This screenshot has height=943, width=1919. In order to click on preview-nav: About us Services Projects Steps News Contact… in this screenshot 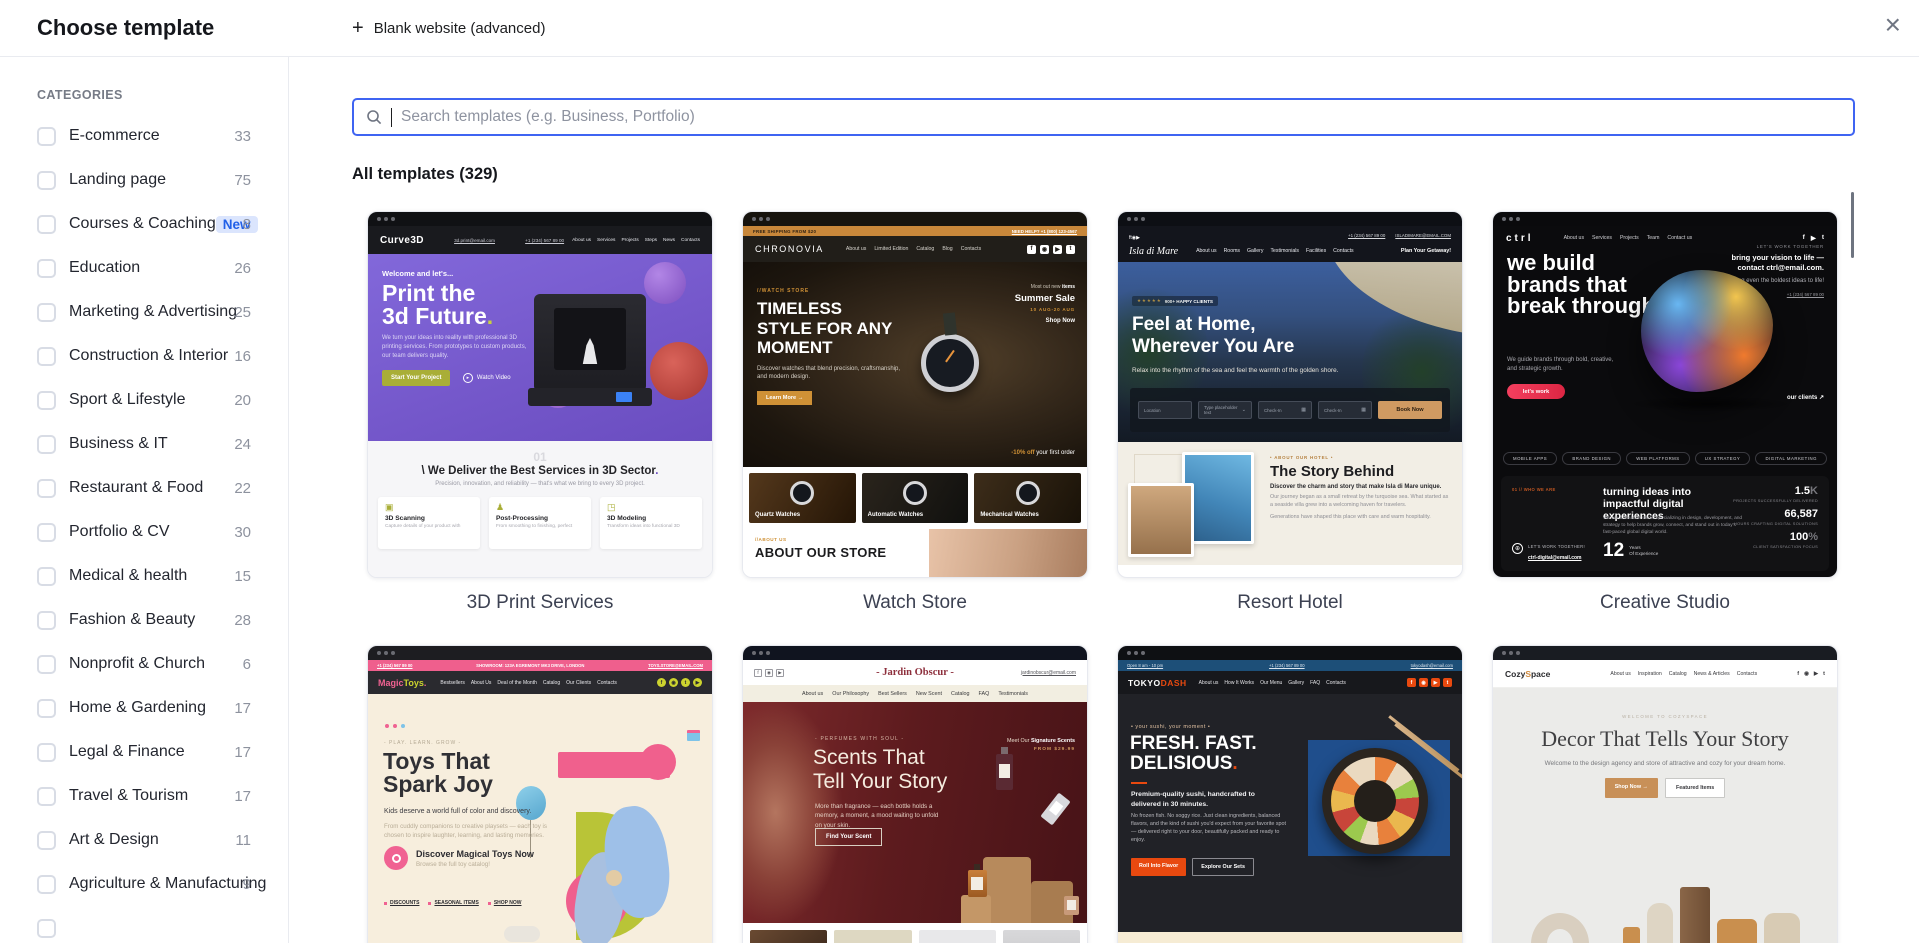, I will do `click(636, 240)`.